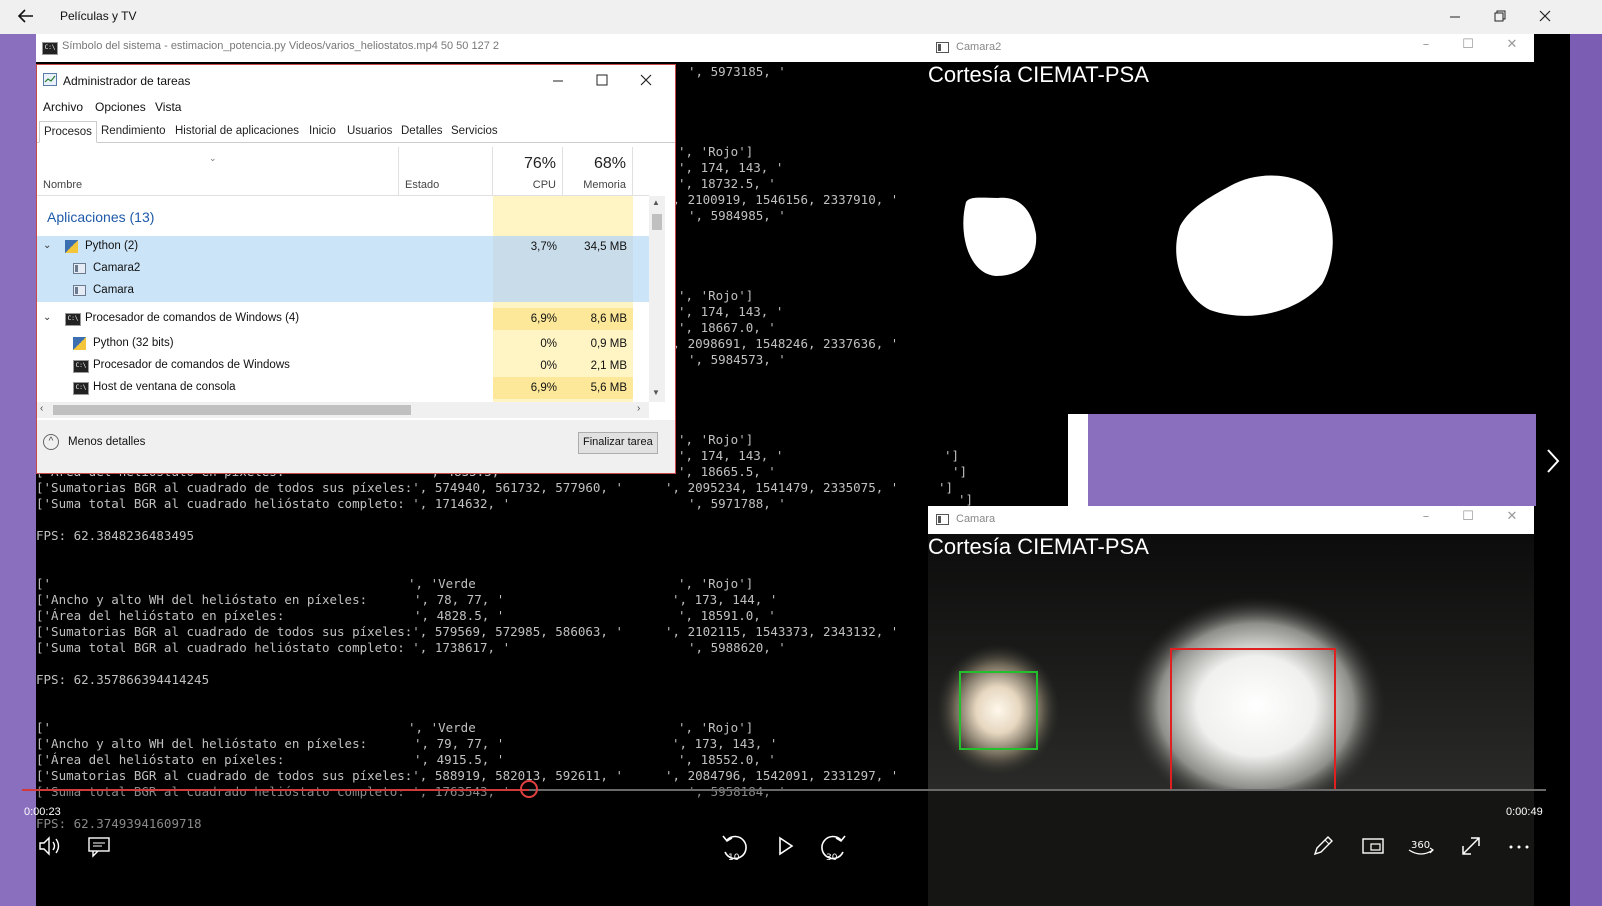 The image size is (1602, 906). What do you see at coordinates (1586, 470) in the screenshot?
I see `desktop-background-right` at bounding box center [1586, 470].